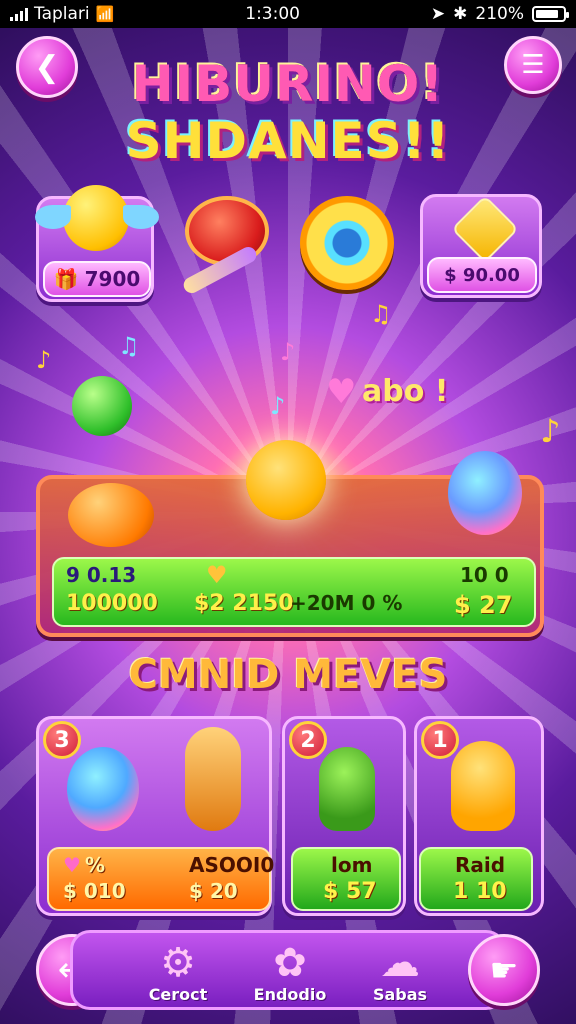 The image size is (576, 1024). I want to click on rank-badge: 3, so click(62, 740).